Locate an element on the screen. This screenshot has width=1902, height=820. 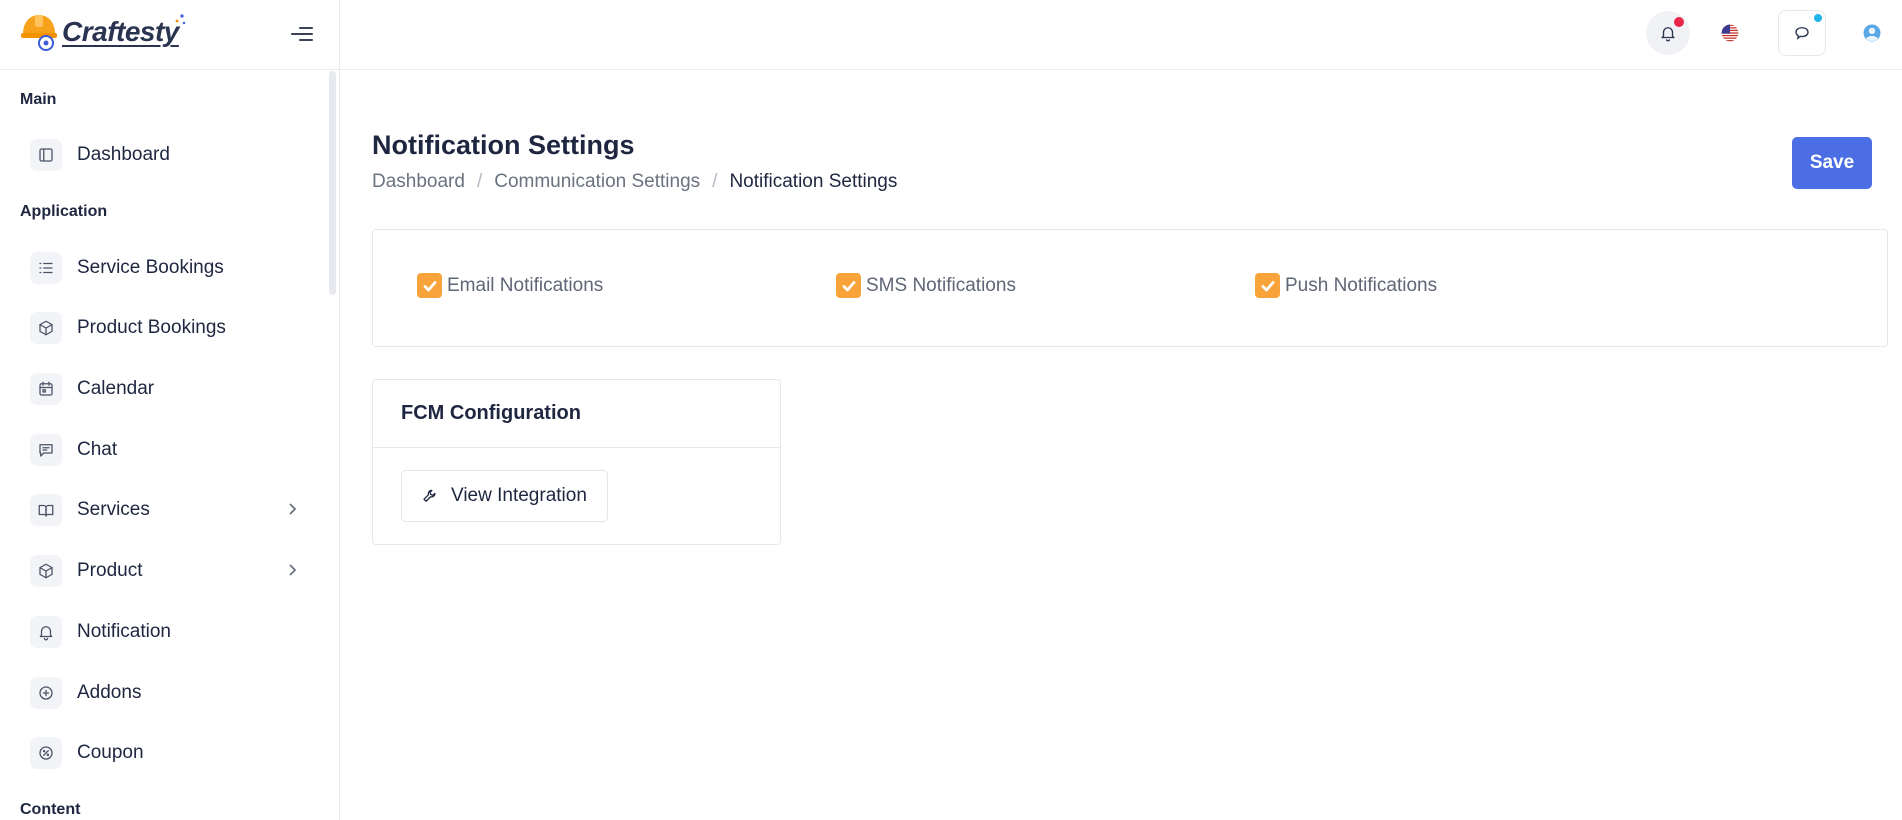
discount-icon is located at coordinates (46, 753).